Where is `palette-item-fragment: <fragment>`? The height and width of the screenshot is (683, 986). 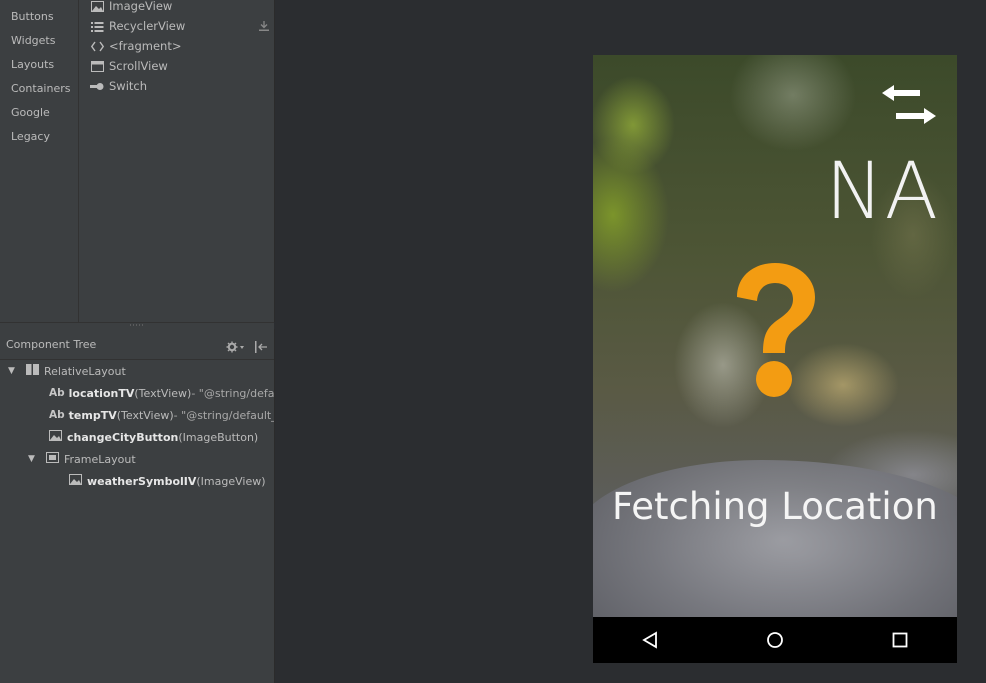
palette-item-fragment: <fragment> is located at coordinates (135, 46).